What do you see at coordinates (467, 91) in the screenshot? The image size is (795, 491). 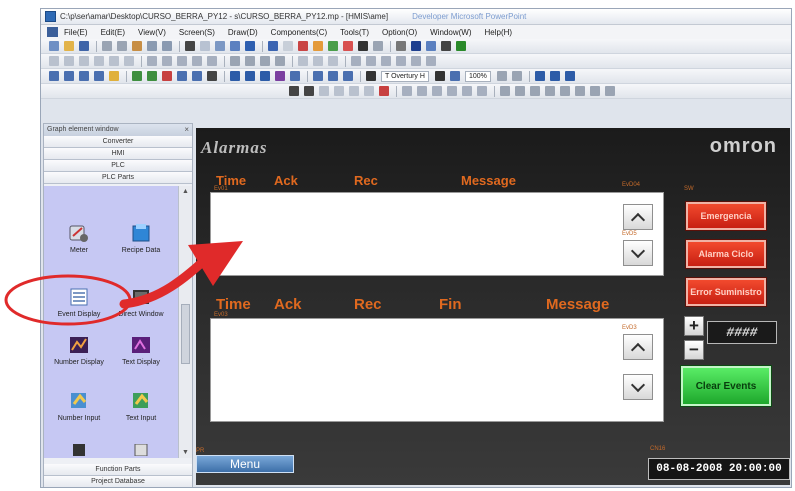 I see `tile-5-icon` at bounding box center [467, 91].